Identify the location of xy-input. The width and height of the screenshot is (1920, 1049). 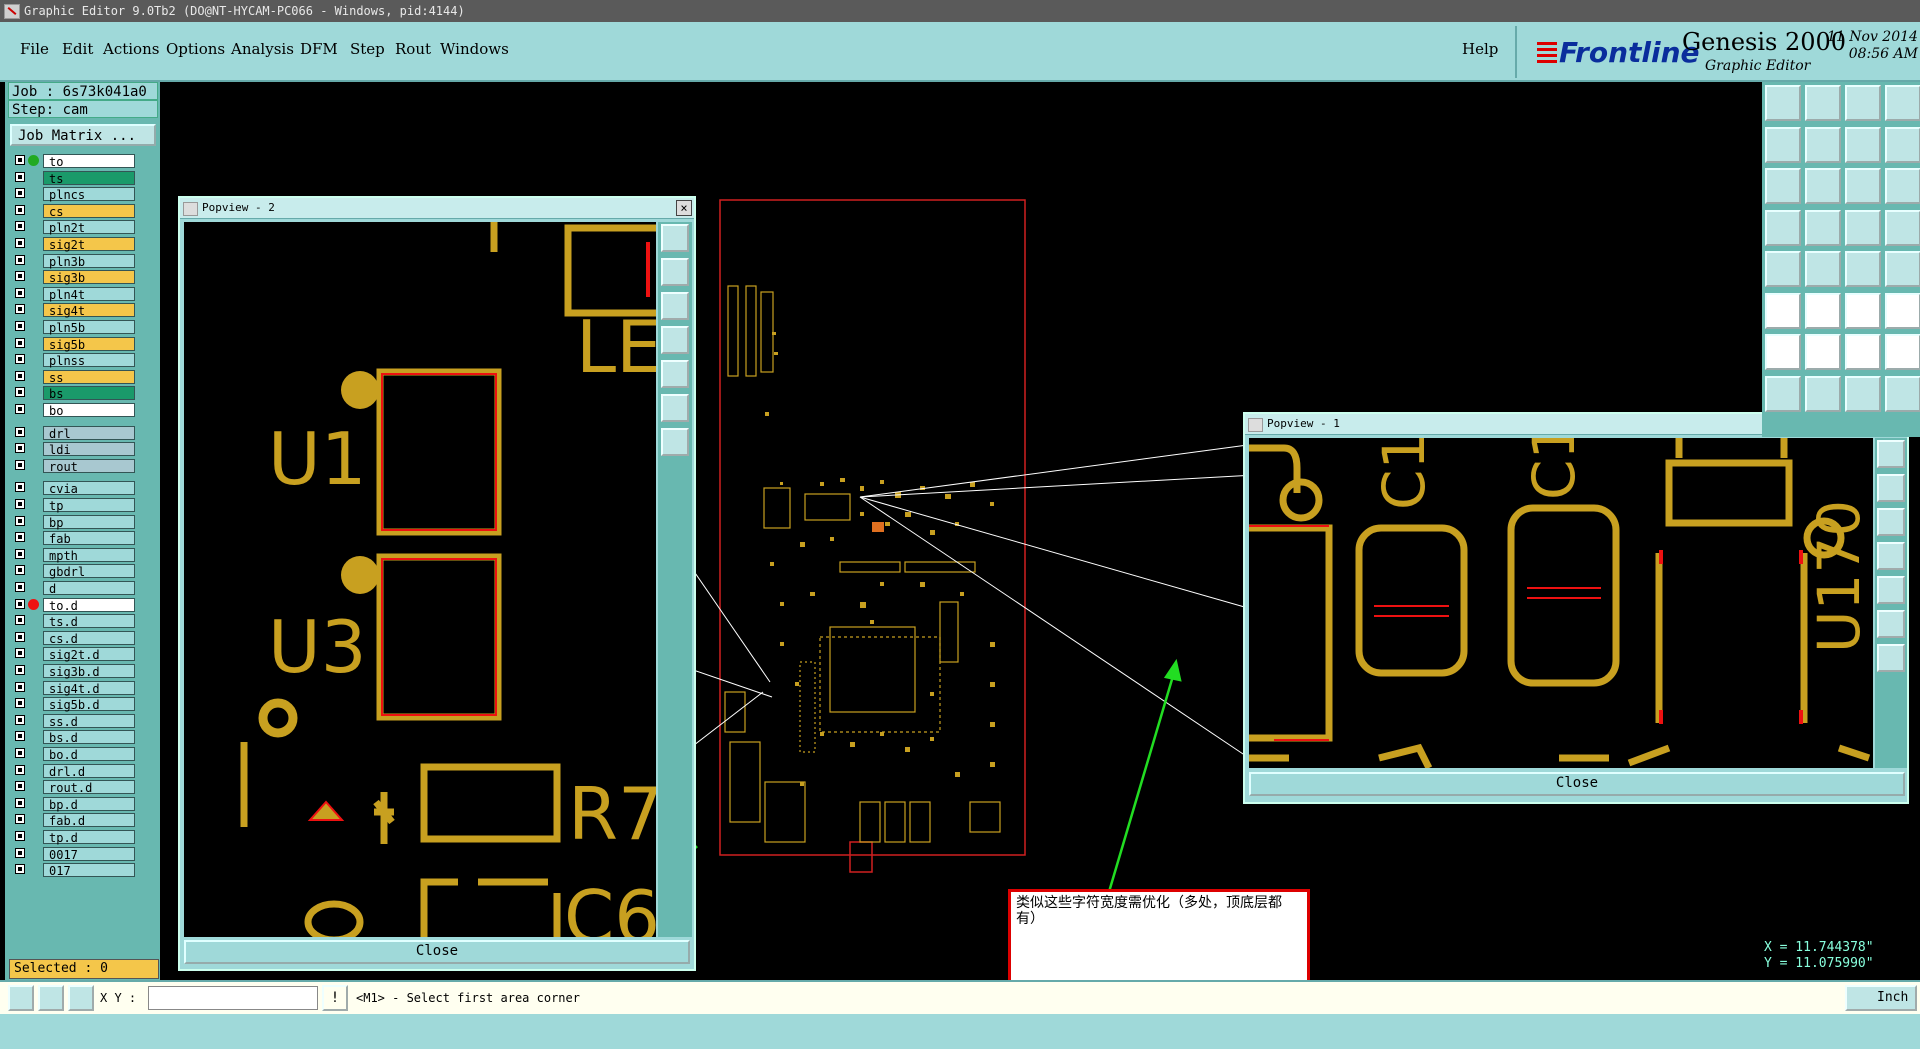
(233, 998).